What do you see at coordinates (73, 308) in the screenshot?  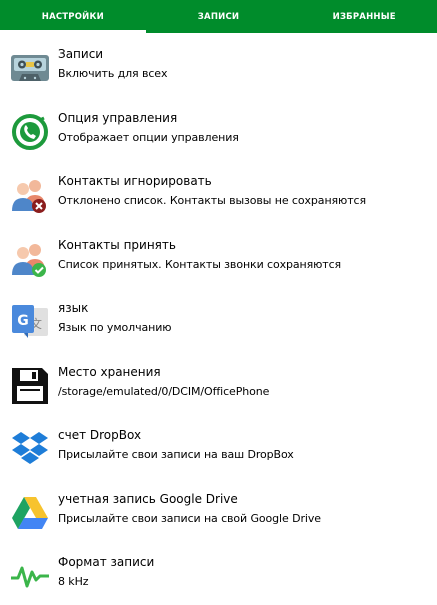 I see `setting-title: язык` at bounding box center [73, 308].